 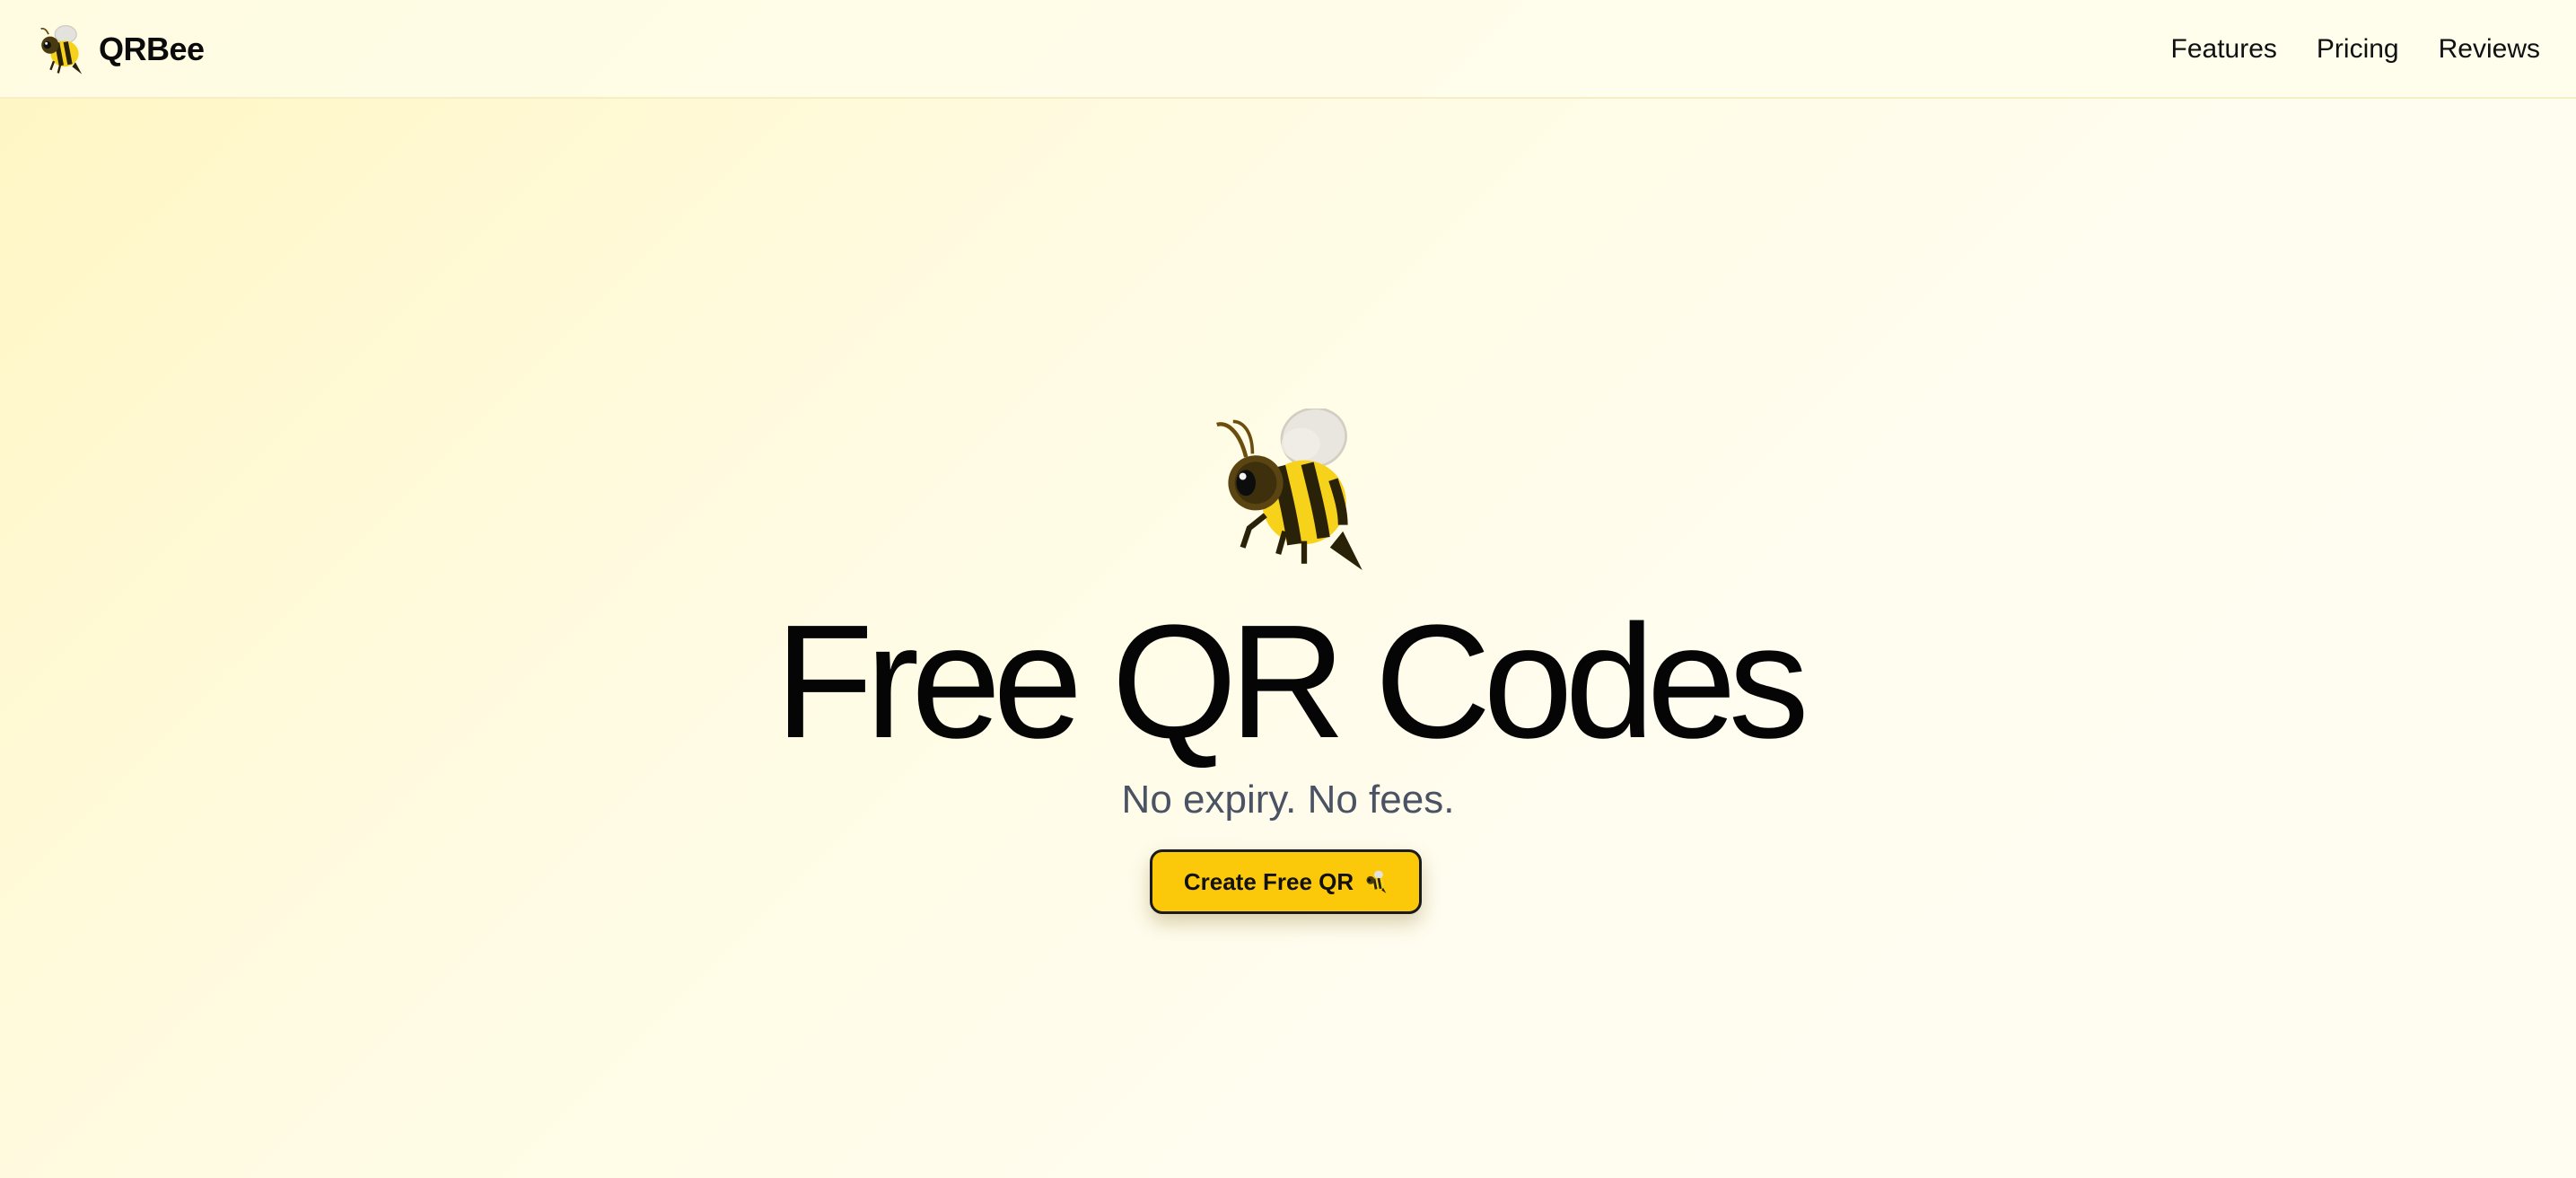 I want to click on nav-menu: Features Pricing Reviews, so click(x=2355, y=49).